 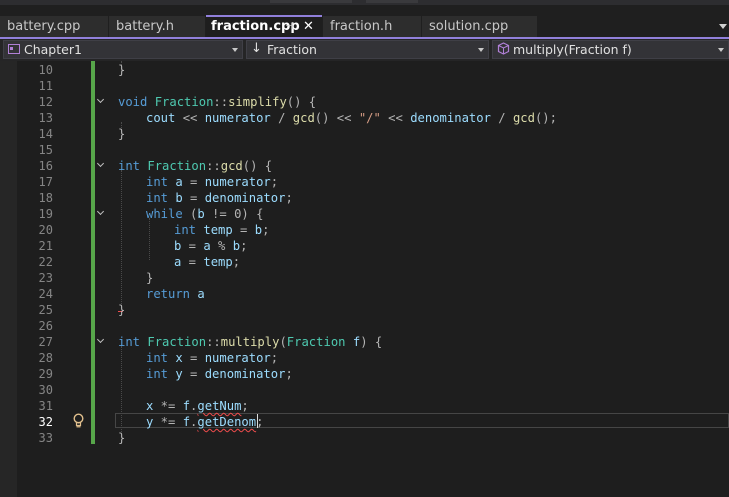 I want to click on code-line: 10}, so click(x=364, y=70).